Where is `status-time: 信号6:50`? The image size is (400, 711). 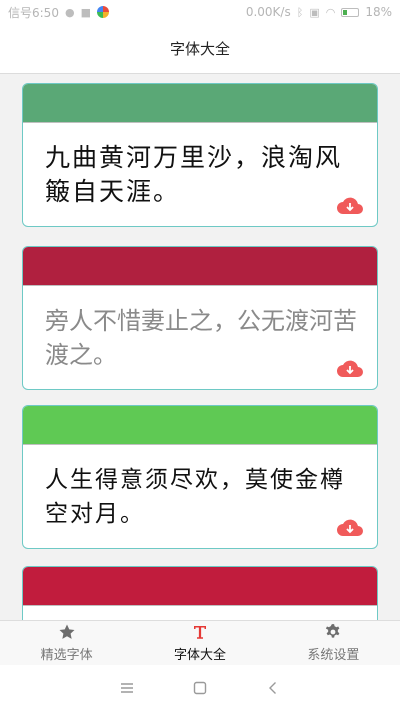
status-time: 信号6:50 is located at coordinates (33, 12).